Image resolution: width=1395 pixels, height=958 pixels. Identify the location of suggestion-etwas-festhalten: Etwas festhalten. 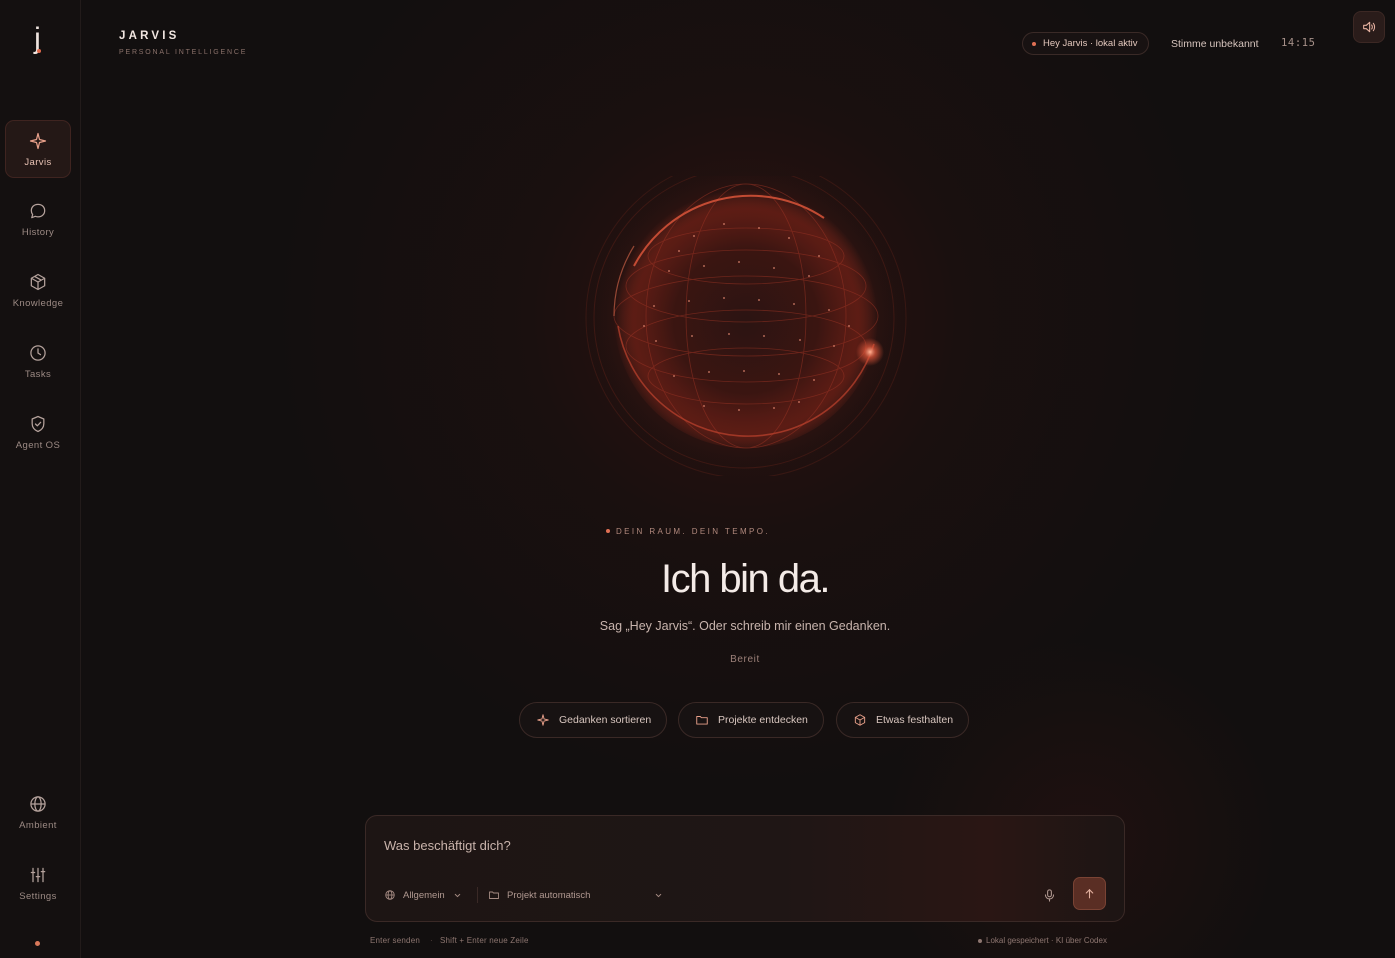
(903, 720).